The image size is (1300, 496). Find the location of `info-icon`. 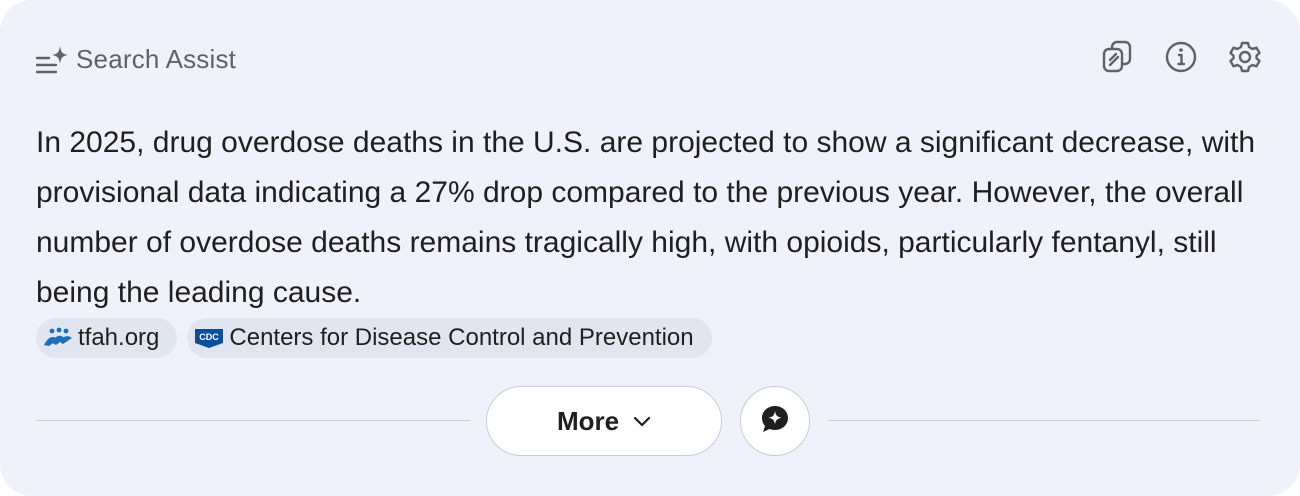

info-icon is located at coordinates (1181, 57).